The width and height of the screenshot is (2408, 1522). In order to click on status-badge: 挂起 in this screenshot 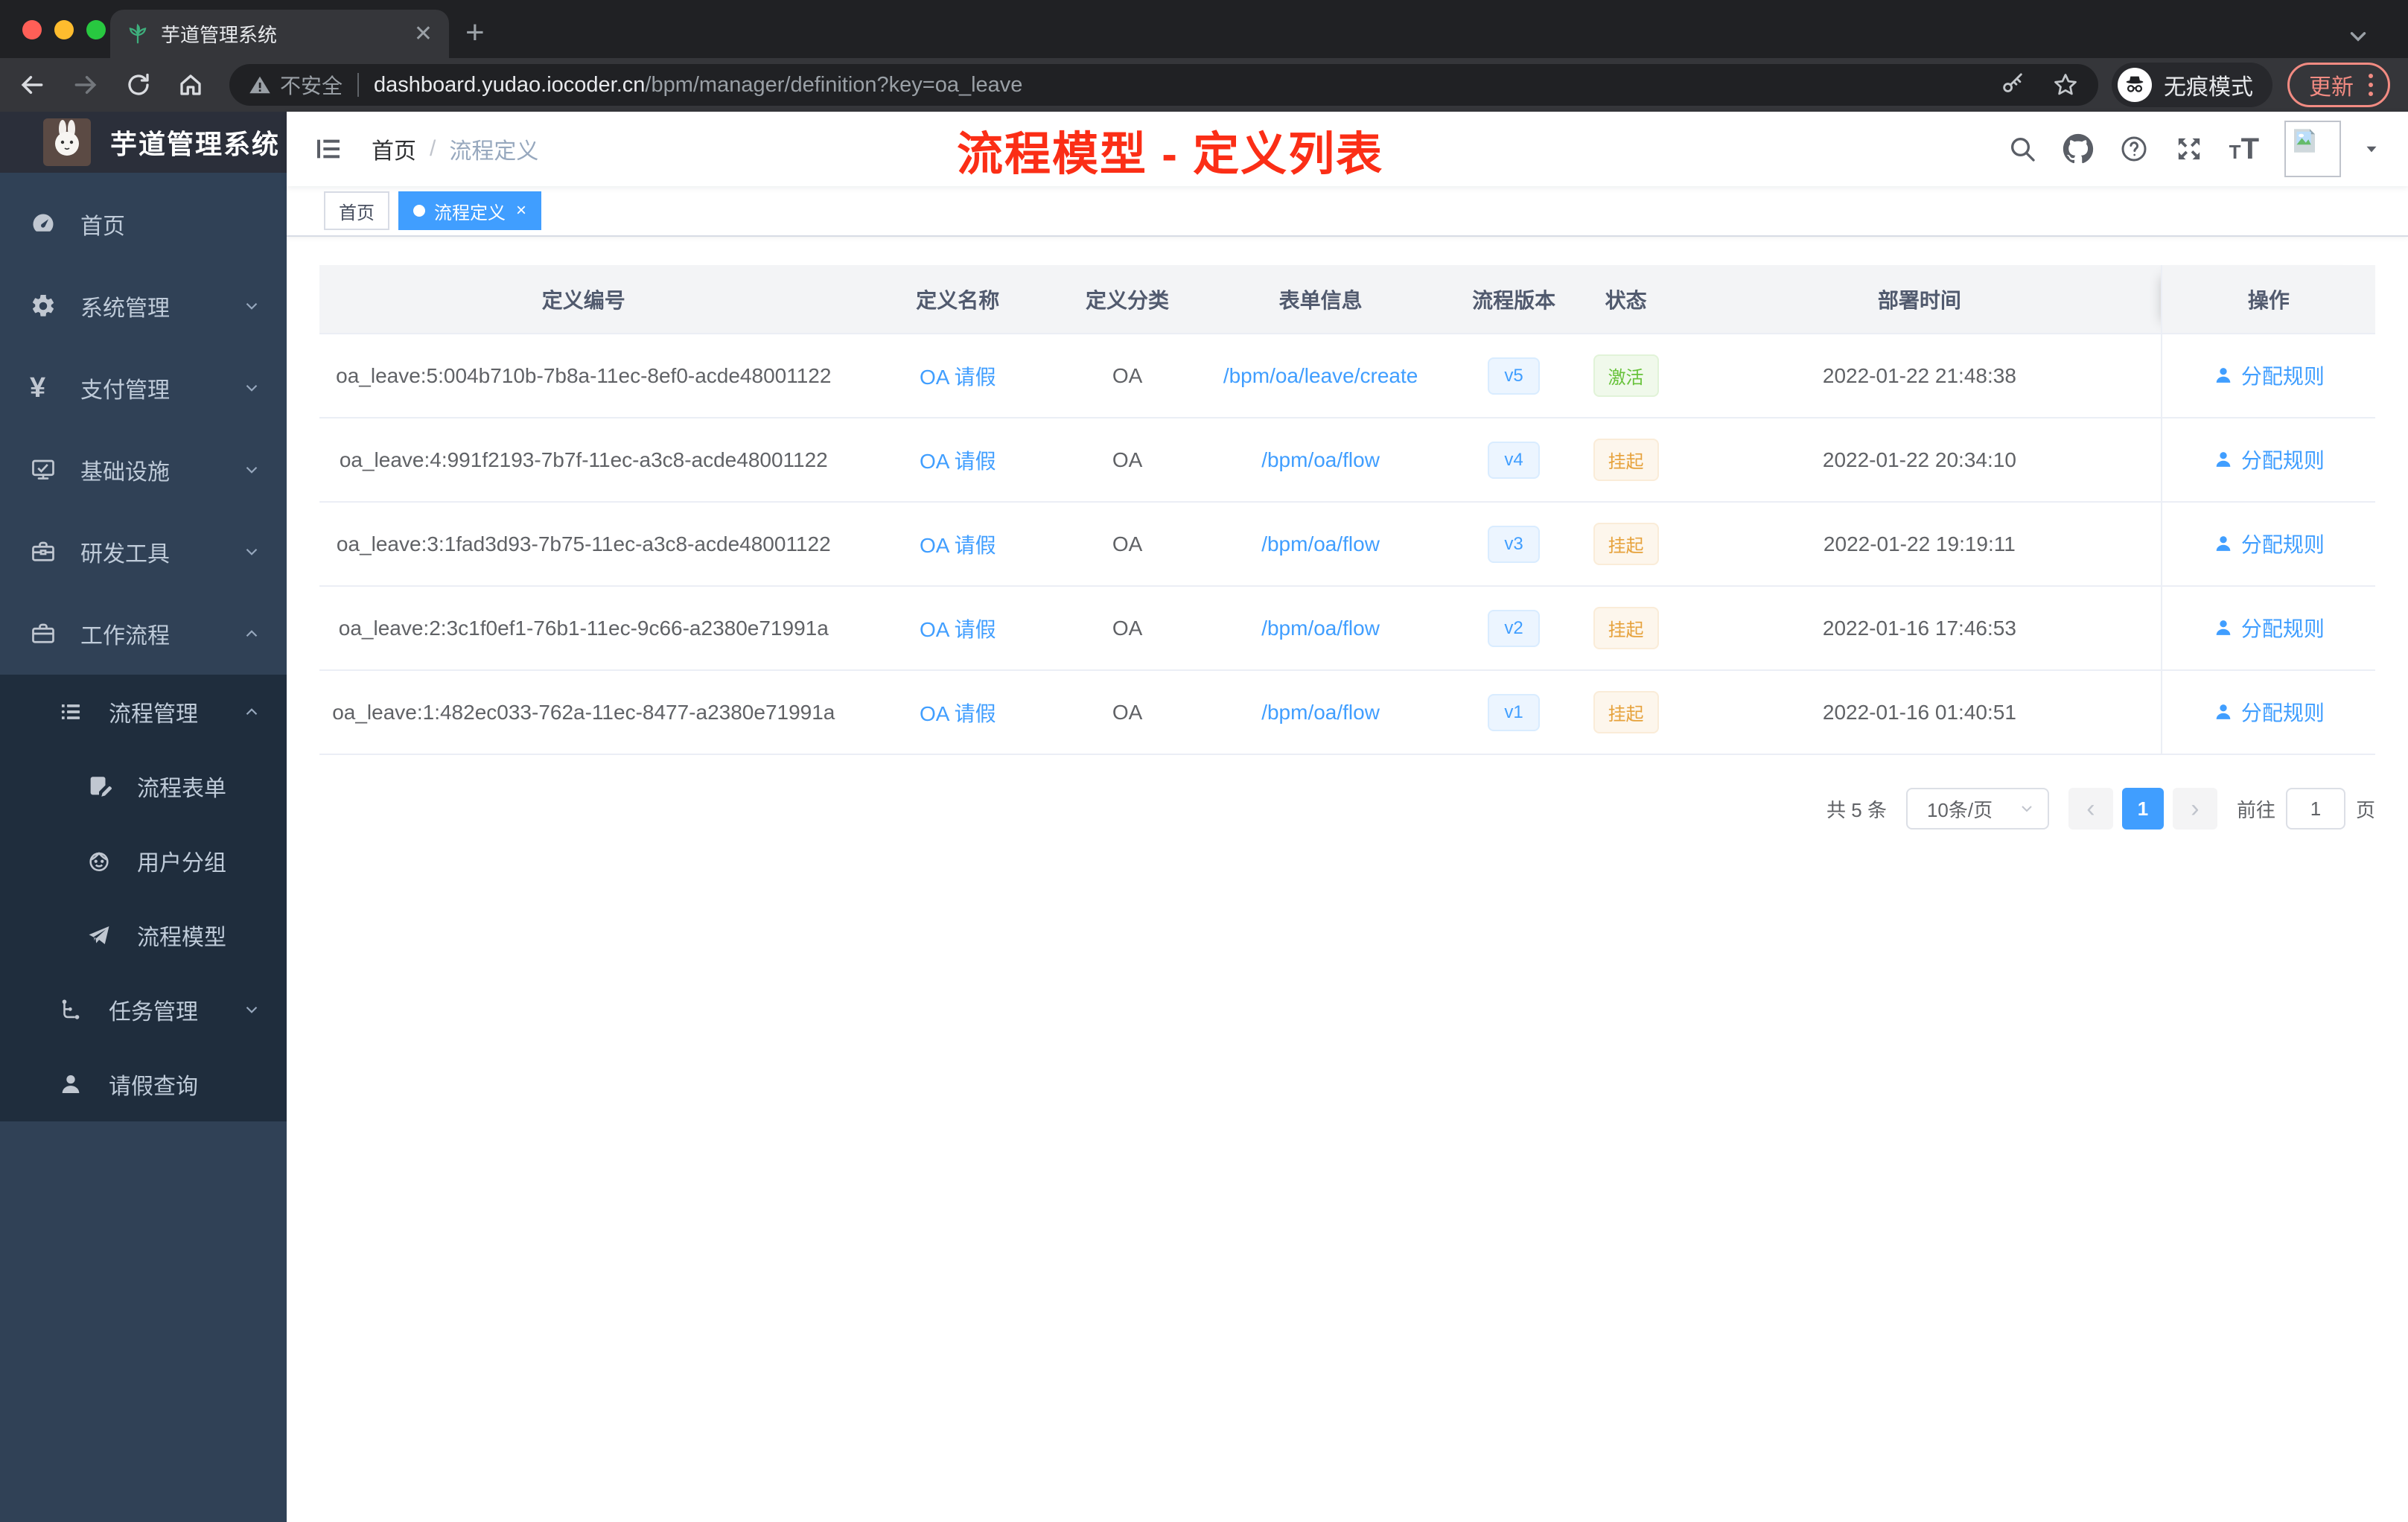, I will do `click(1626, 460)`.